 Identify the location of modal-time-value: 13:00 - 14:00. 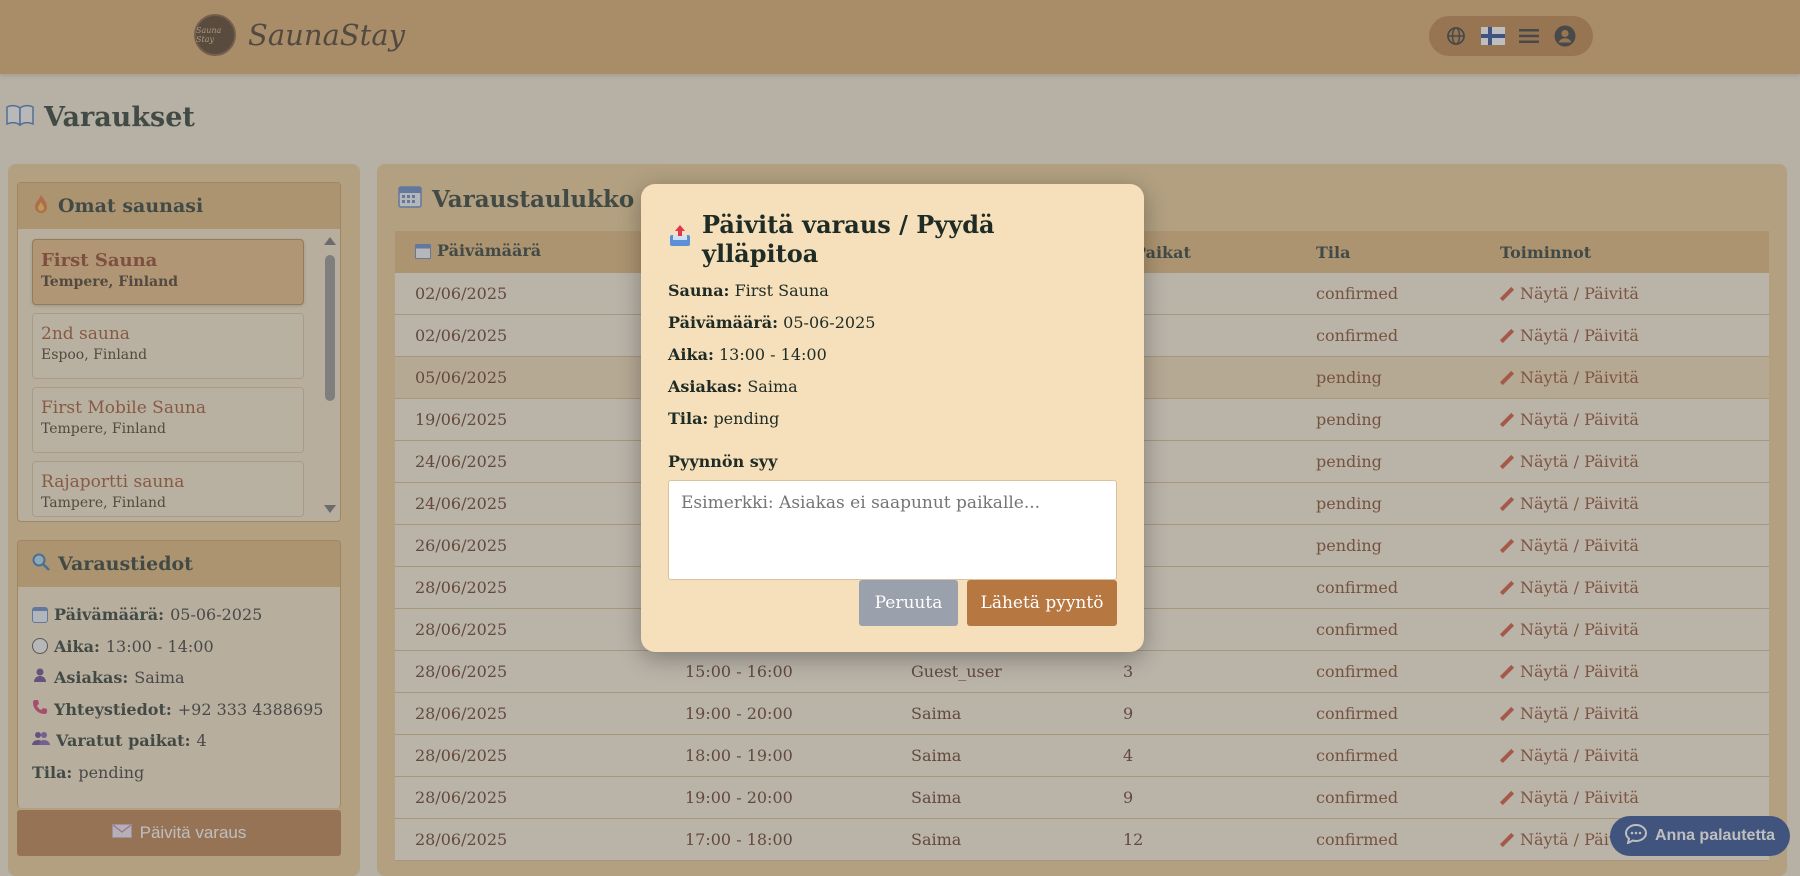
(772, 354).